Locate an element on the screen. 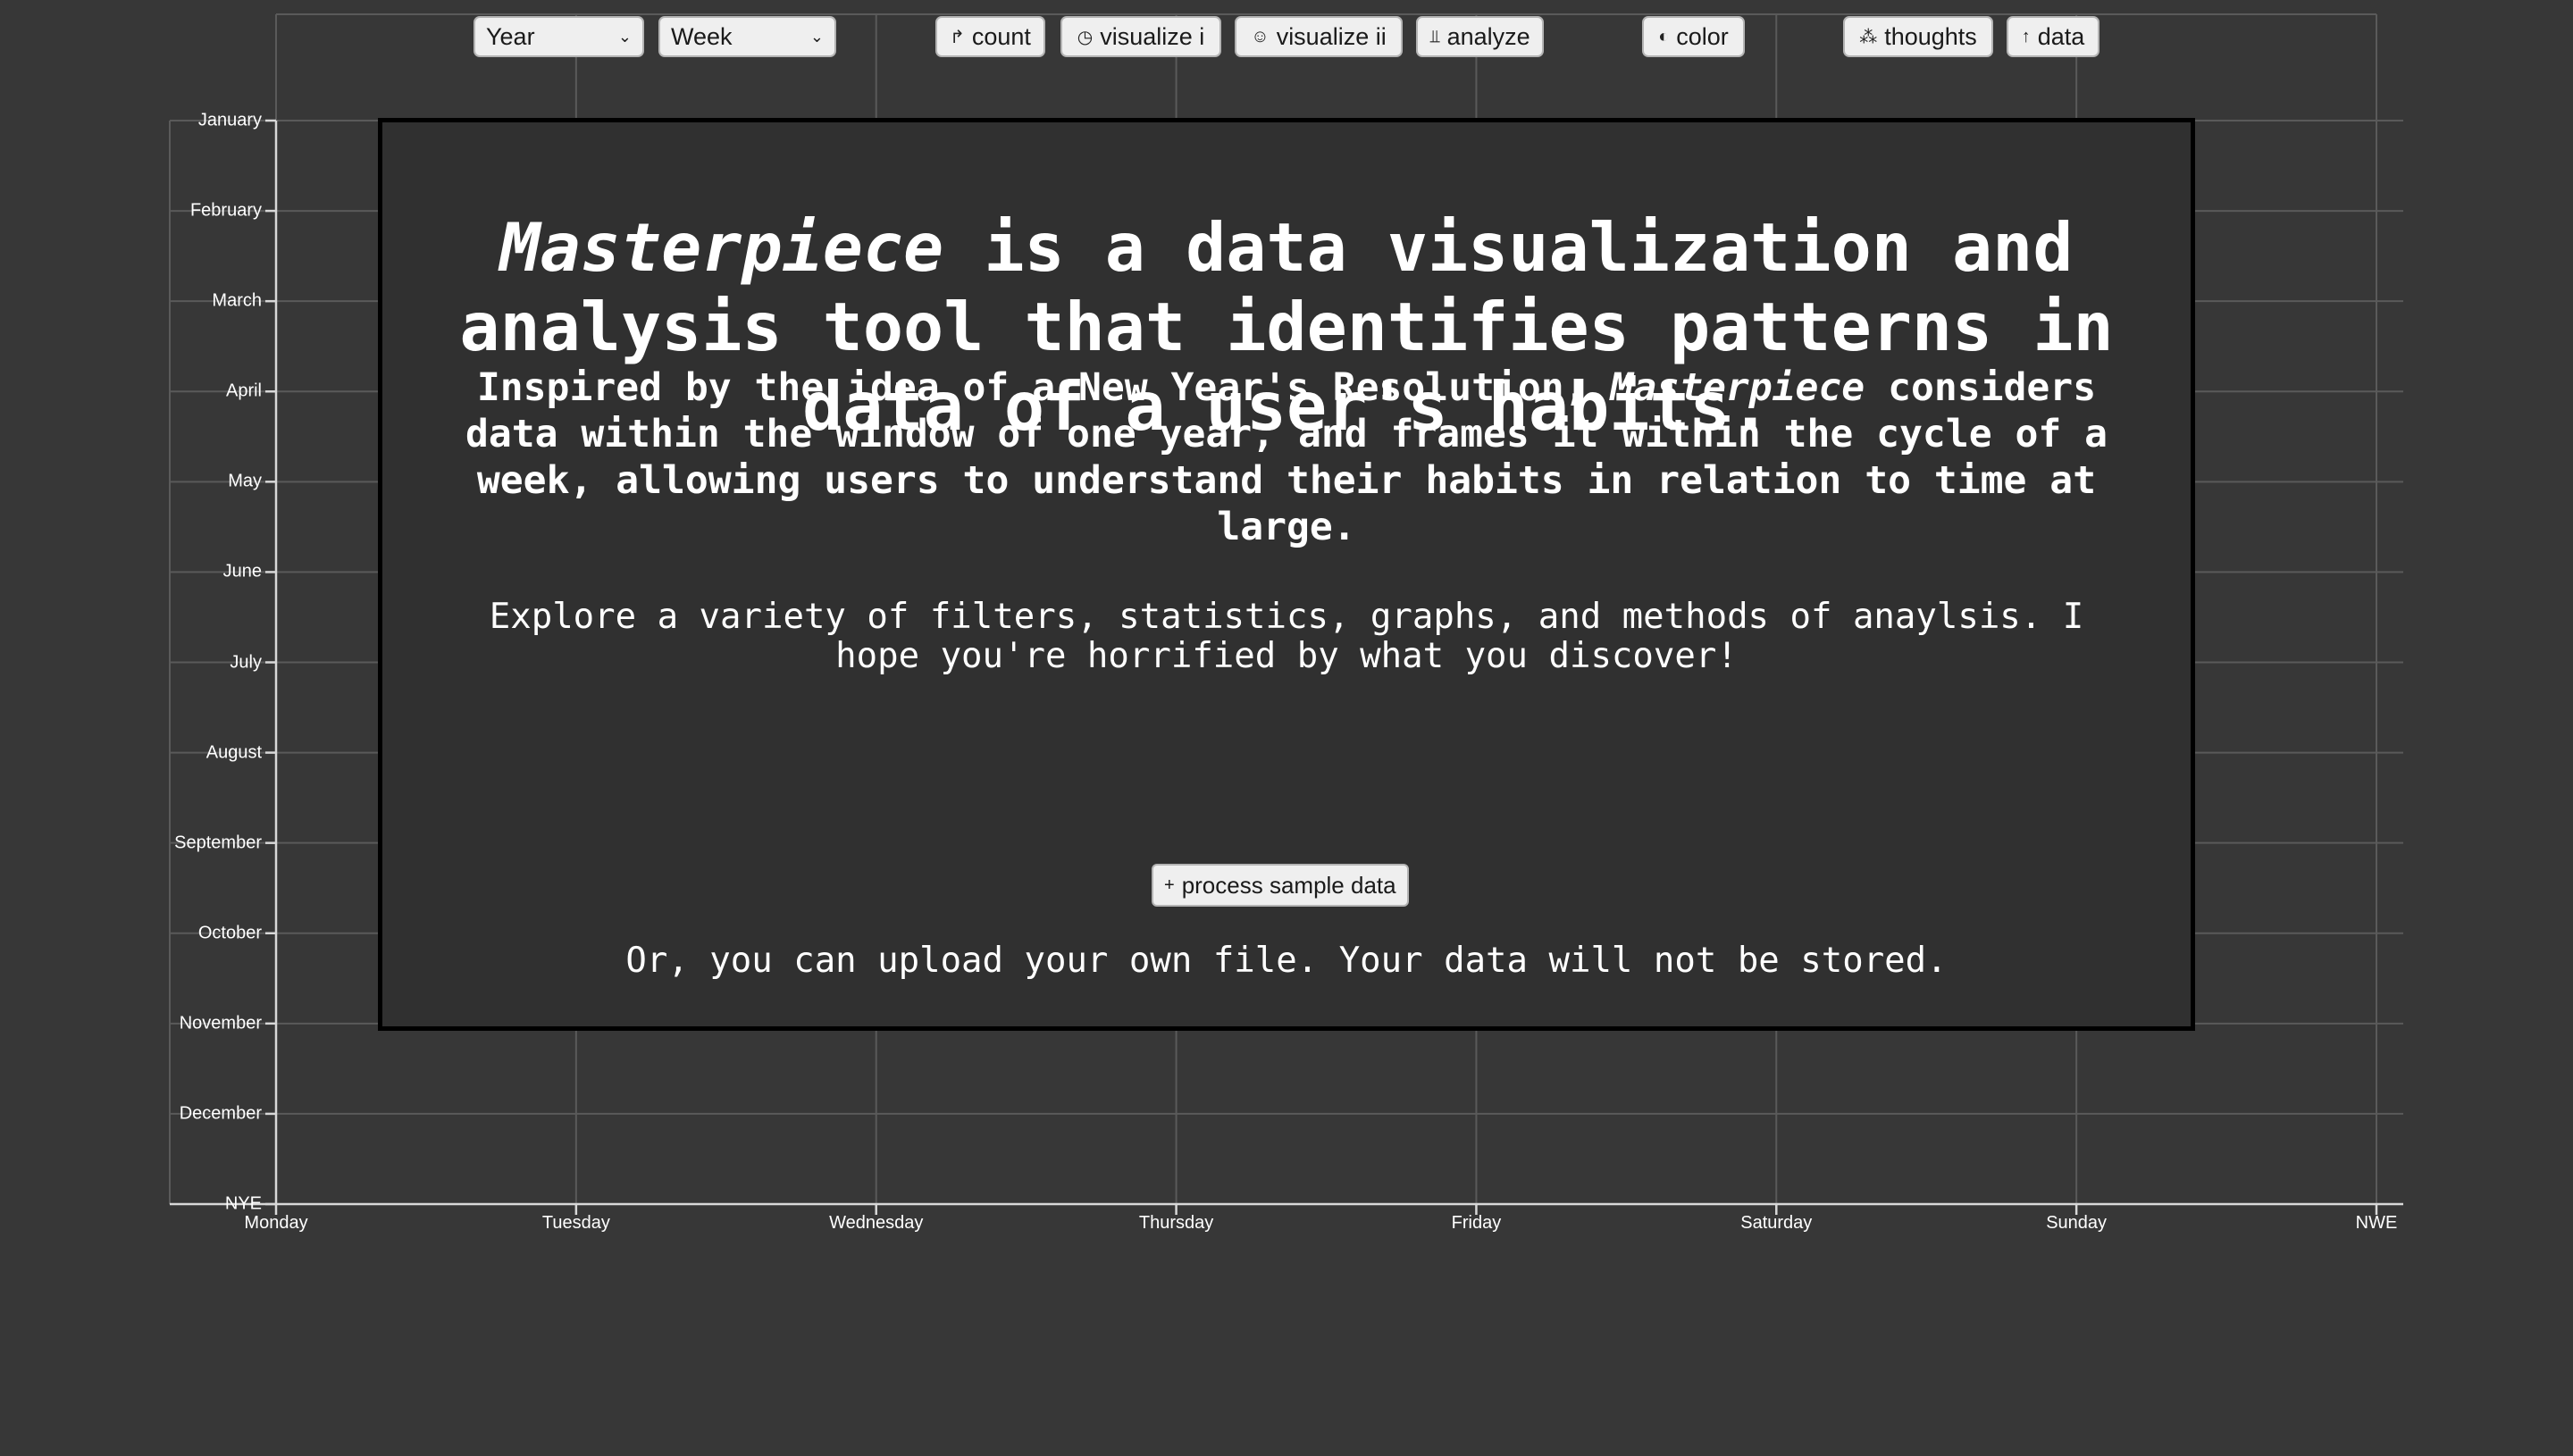 The height and width of the screenshot is (1456, 2573). thoughts-icon: ⁂ is located at coordinates (1869, 37).